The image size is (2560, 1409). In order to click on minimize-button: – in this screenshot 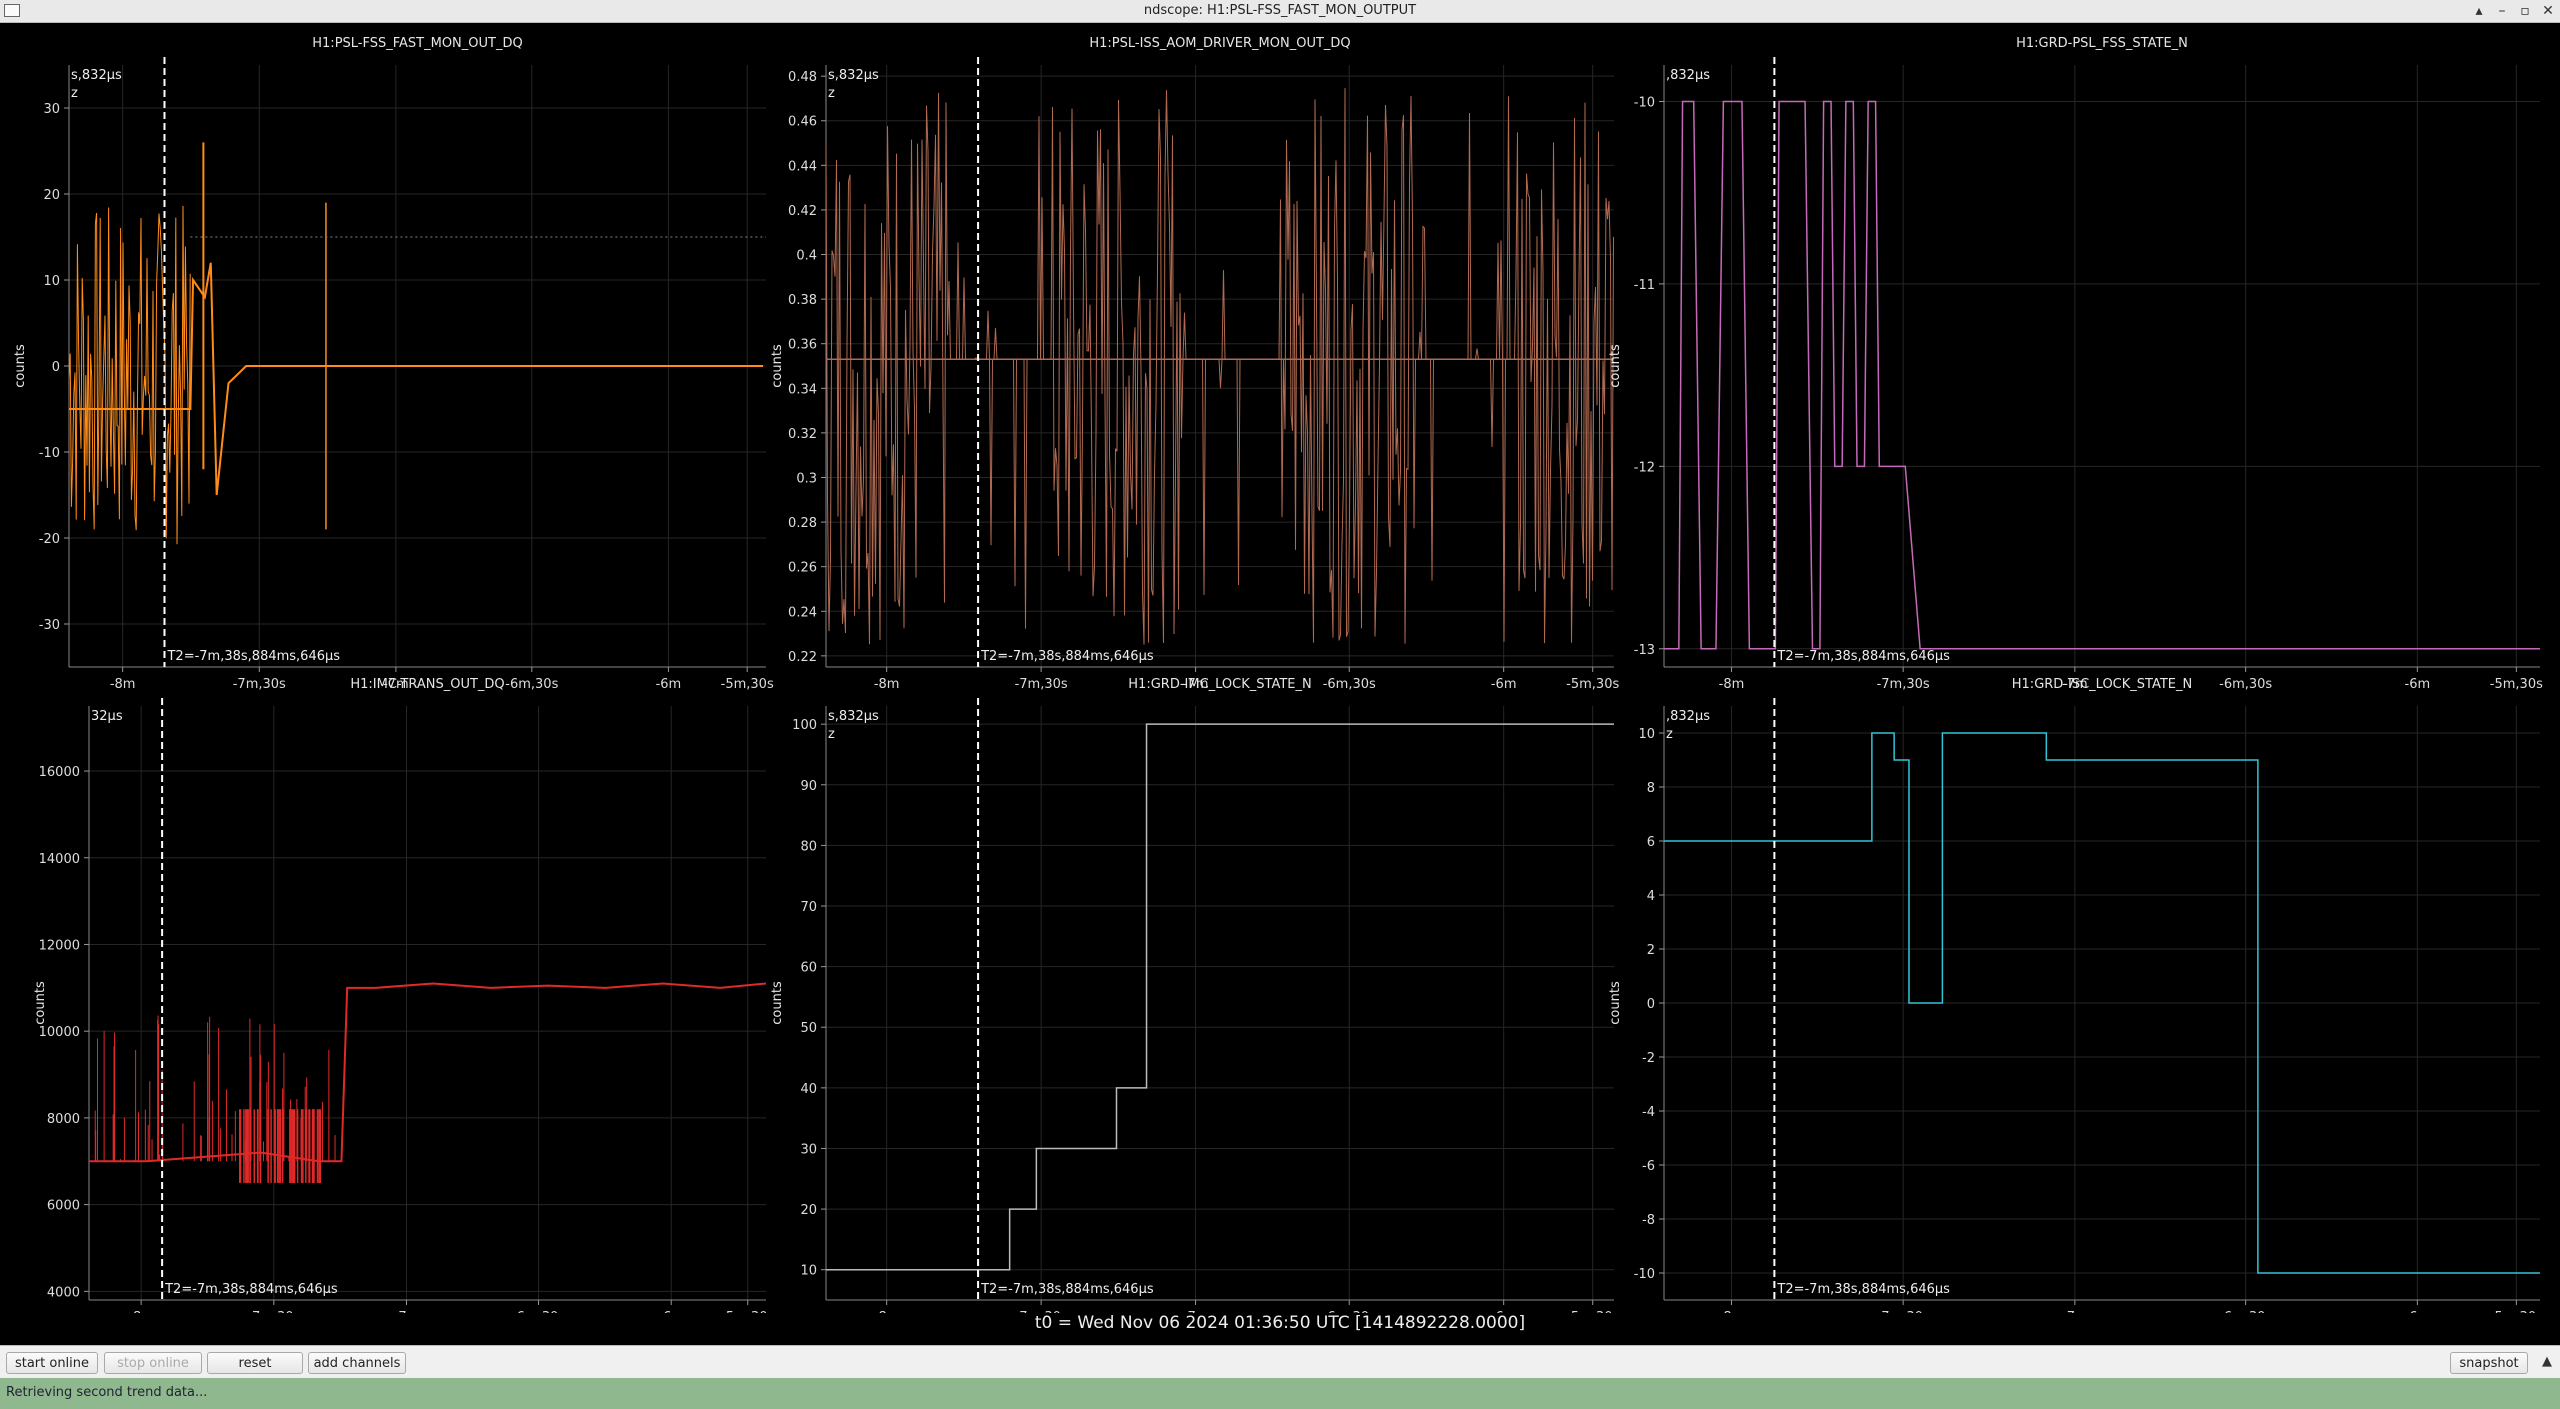, I will do `click(2502, 11)`.